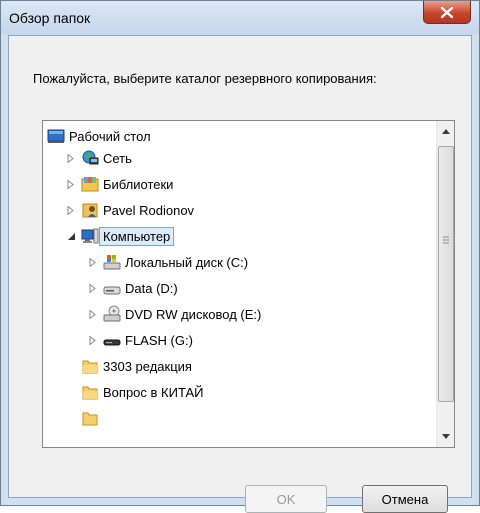 The height and width of the screenshot is (513, 480). What do you see at coordinates (151, 288) in the screenshot?
I see `tree-item-label: Data (D:)` at bounding box center [151, 288].